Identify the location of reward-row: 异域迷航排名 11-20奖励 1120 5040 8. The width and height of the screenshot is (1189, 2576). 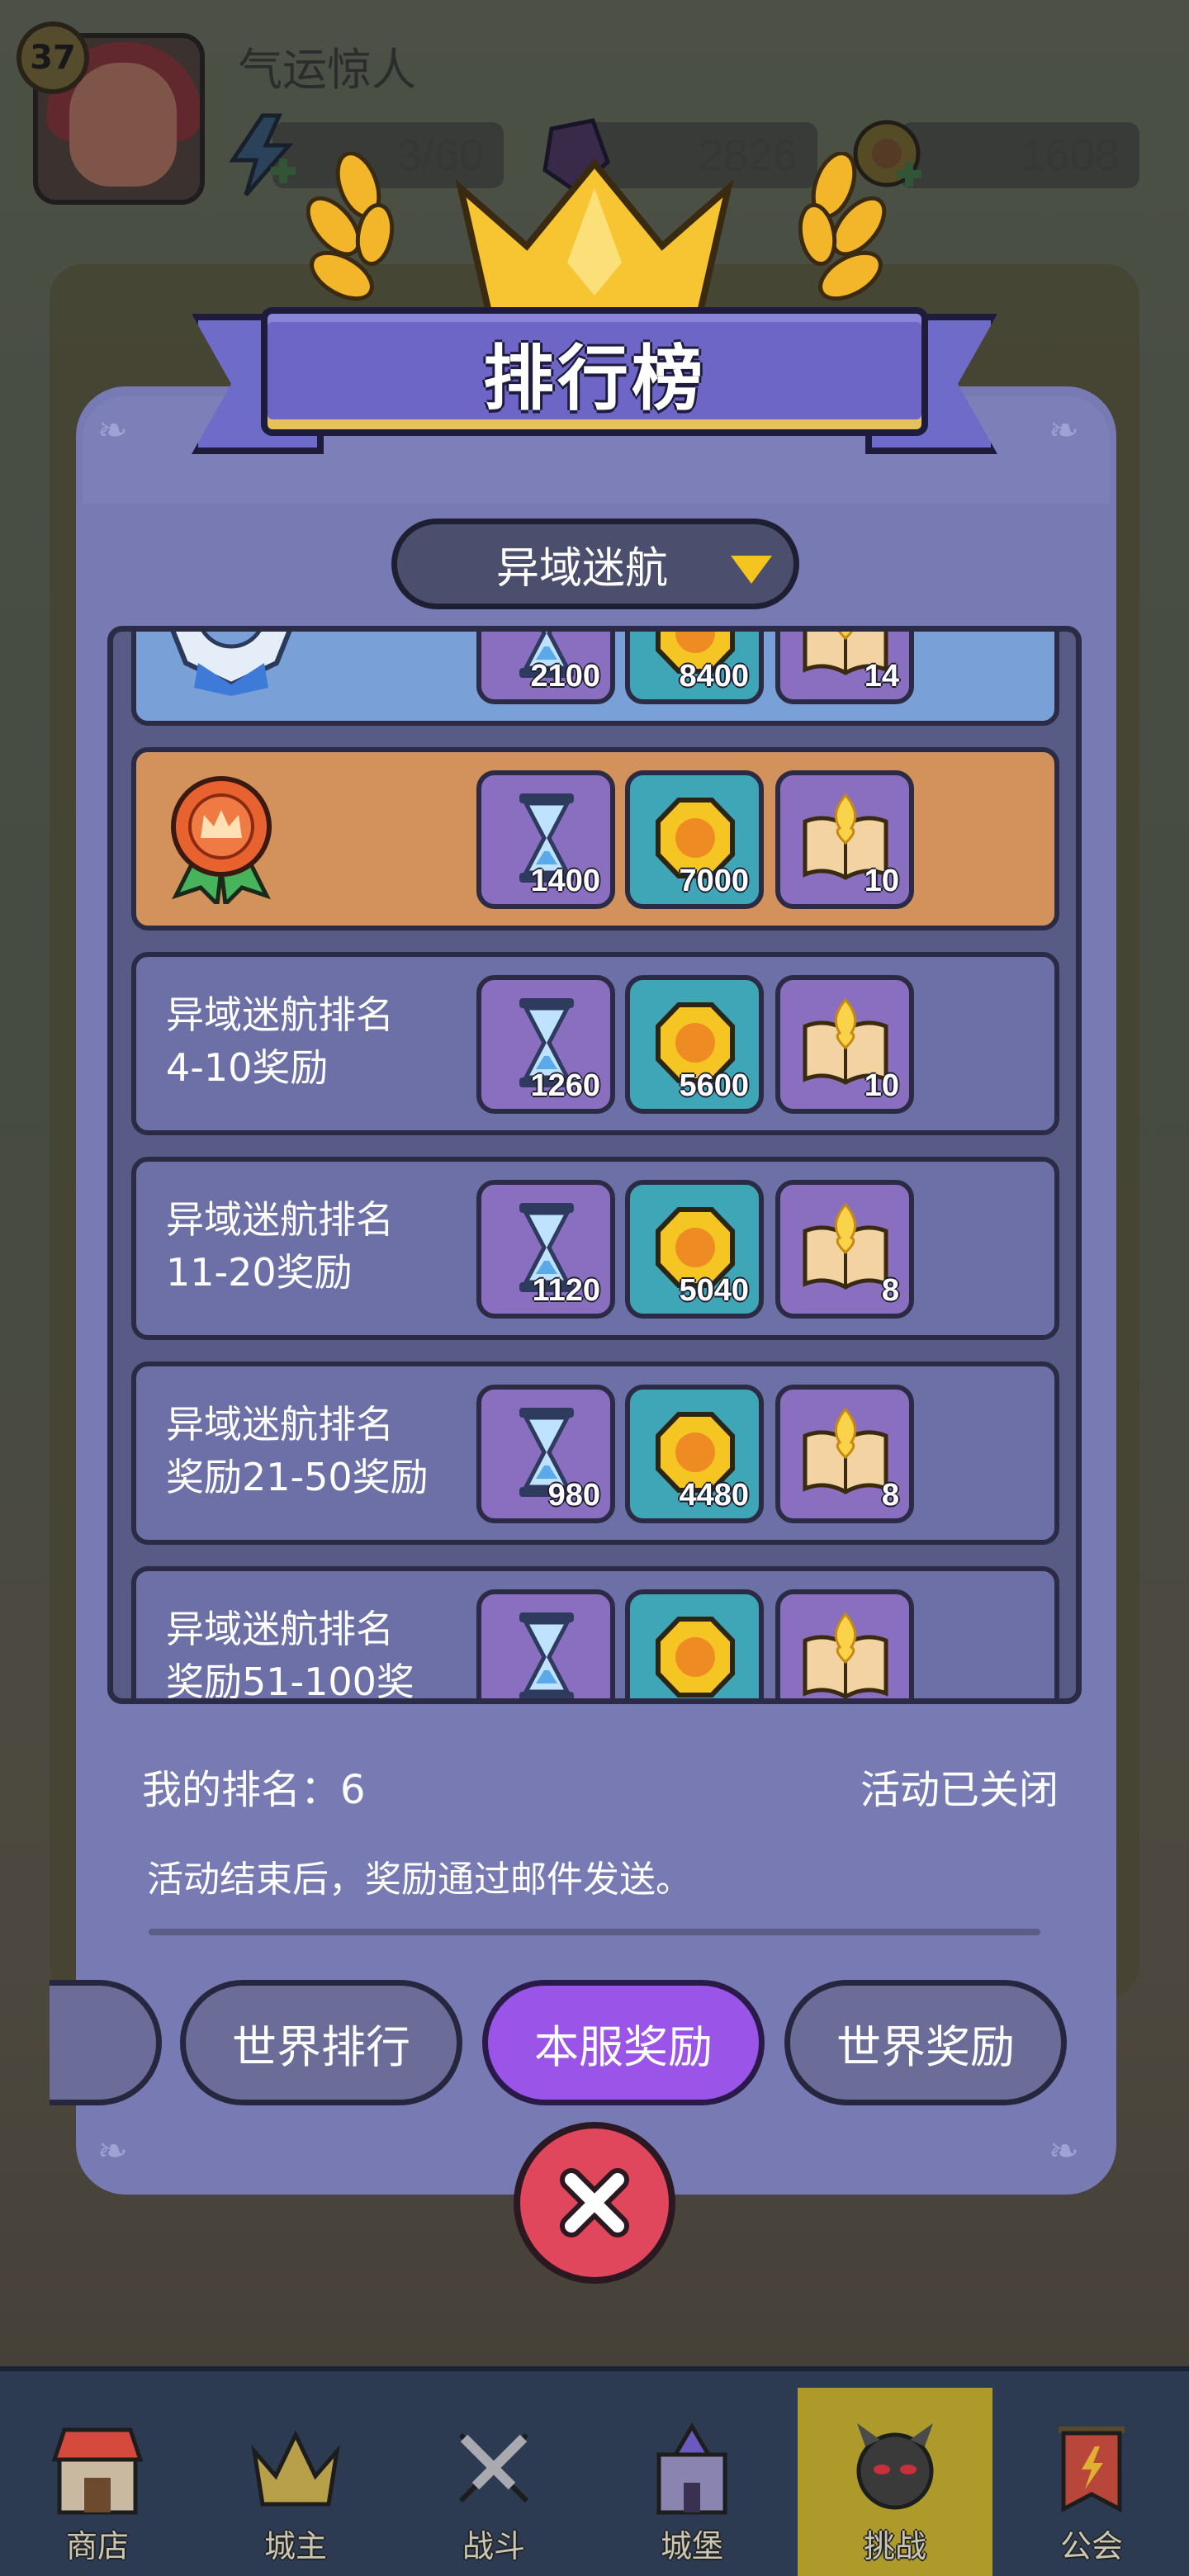
(595, 1248).